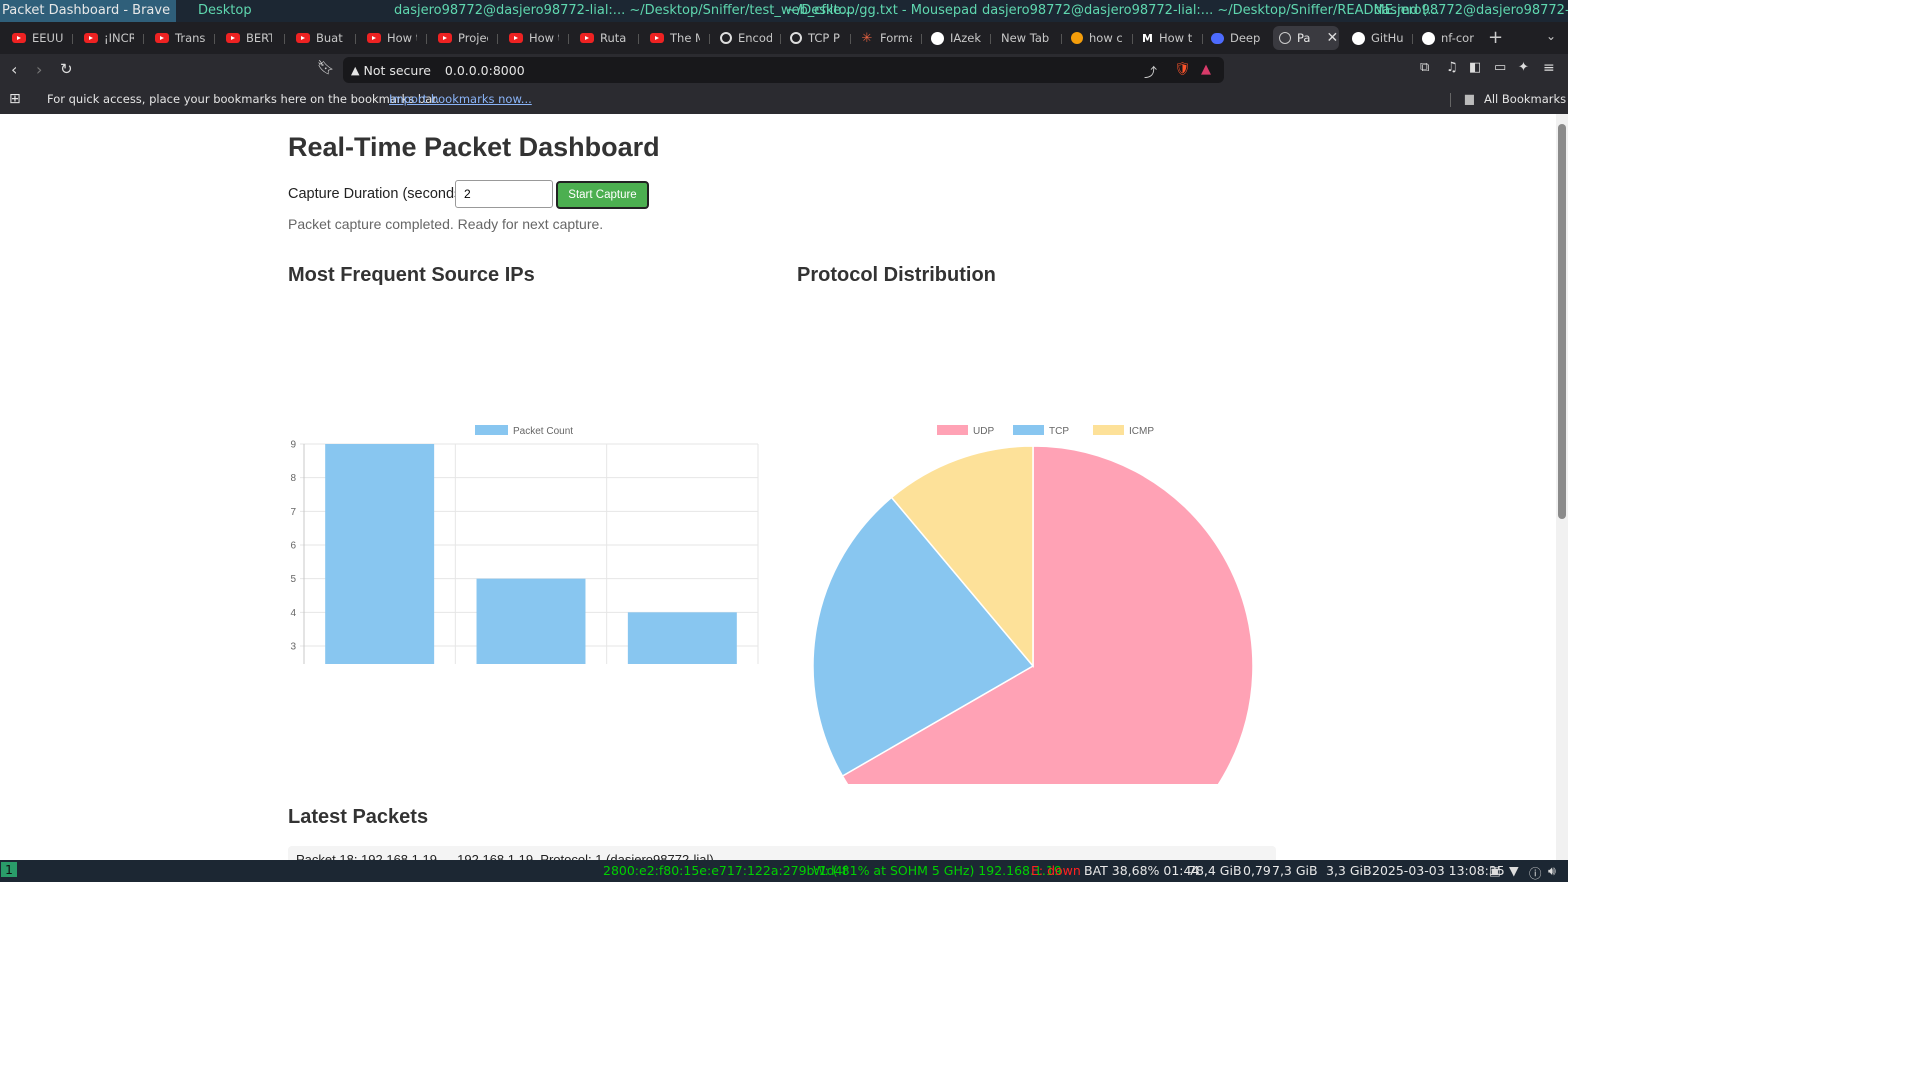 The width and height of the screenshot is (1920, 1080). Describe the element at coordinates (9, 869) in the screenshot. I see `workspace-indicator: 1` at that location.